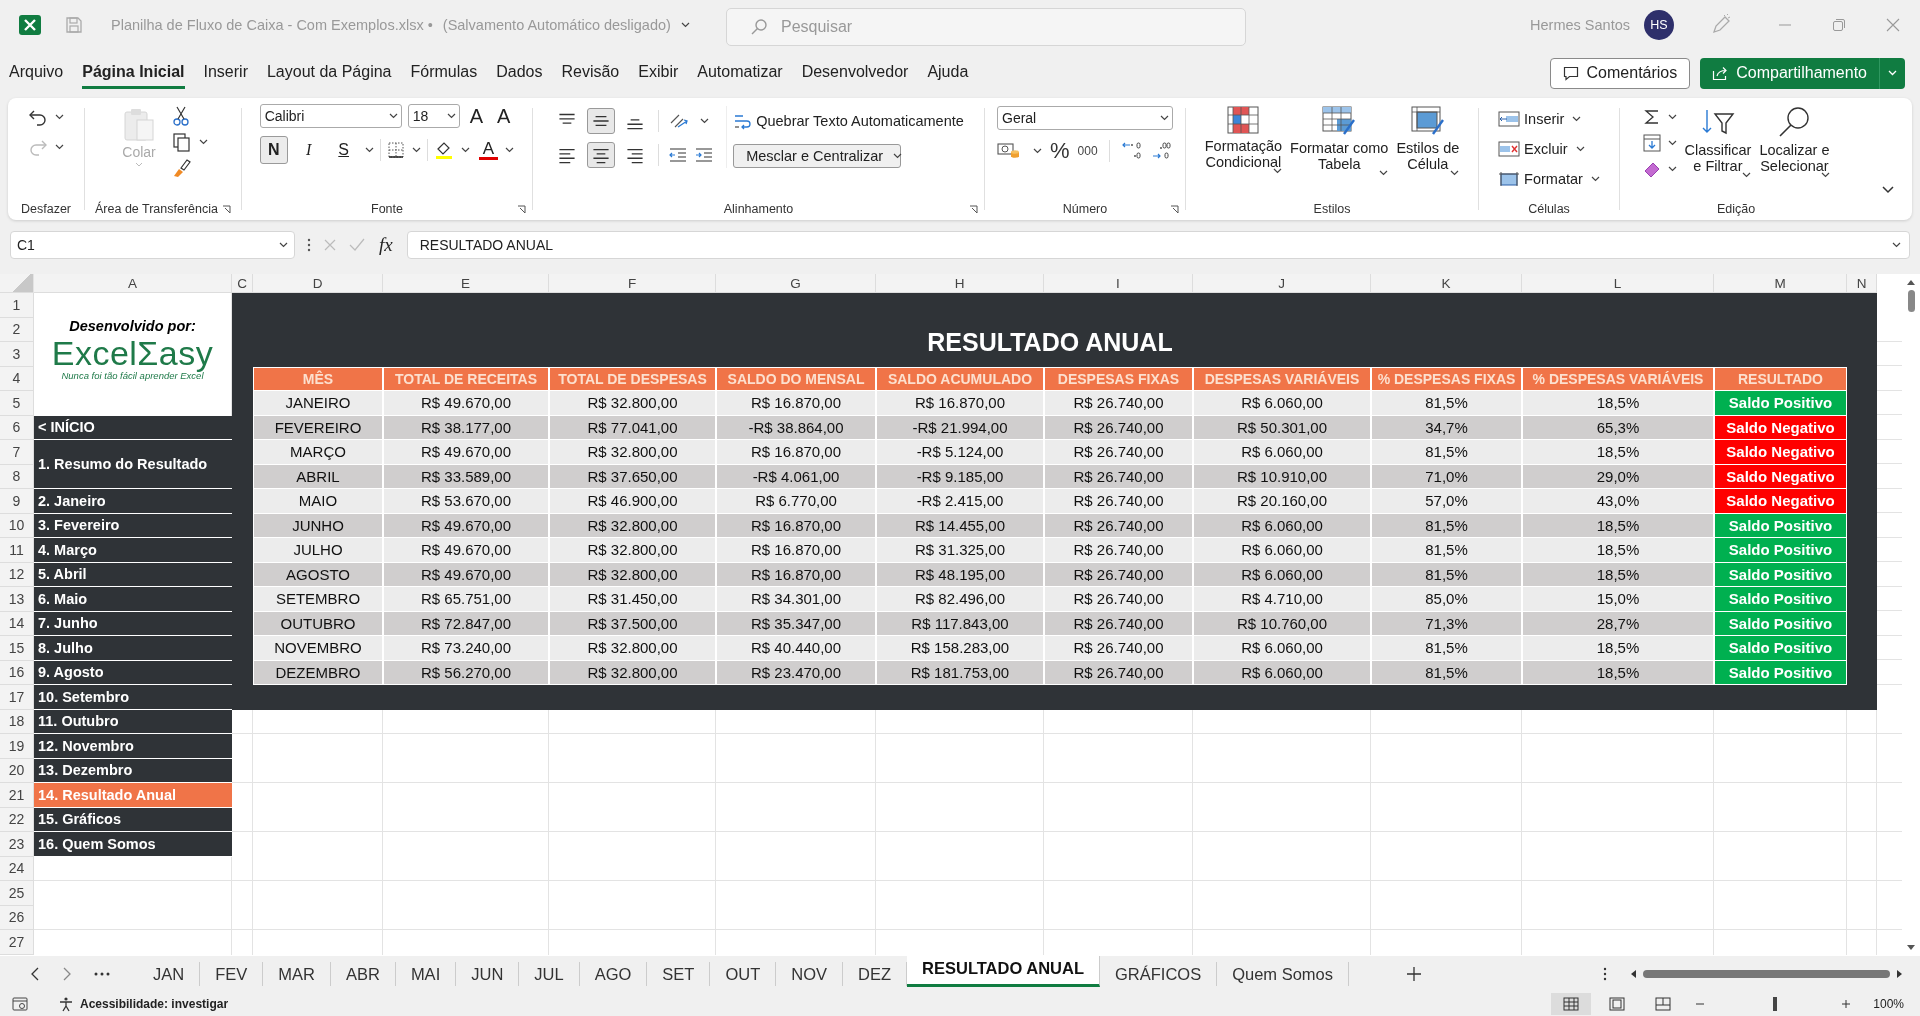 The height and width of the screenshot is (1016, 1920). I want to click on cells-button: Formatar, so click(1549, 179).